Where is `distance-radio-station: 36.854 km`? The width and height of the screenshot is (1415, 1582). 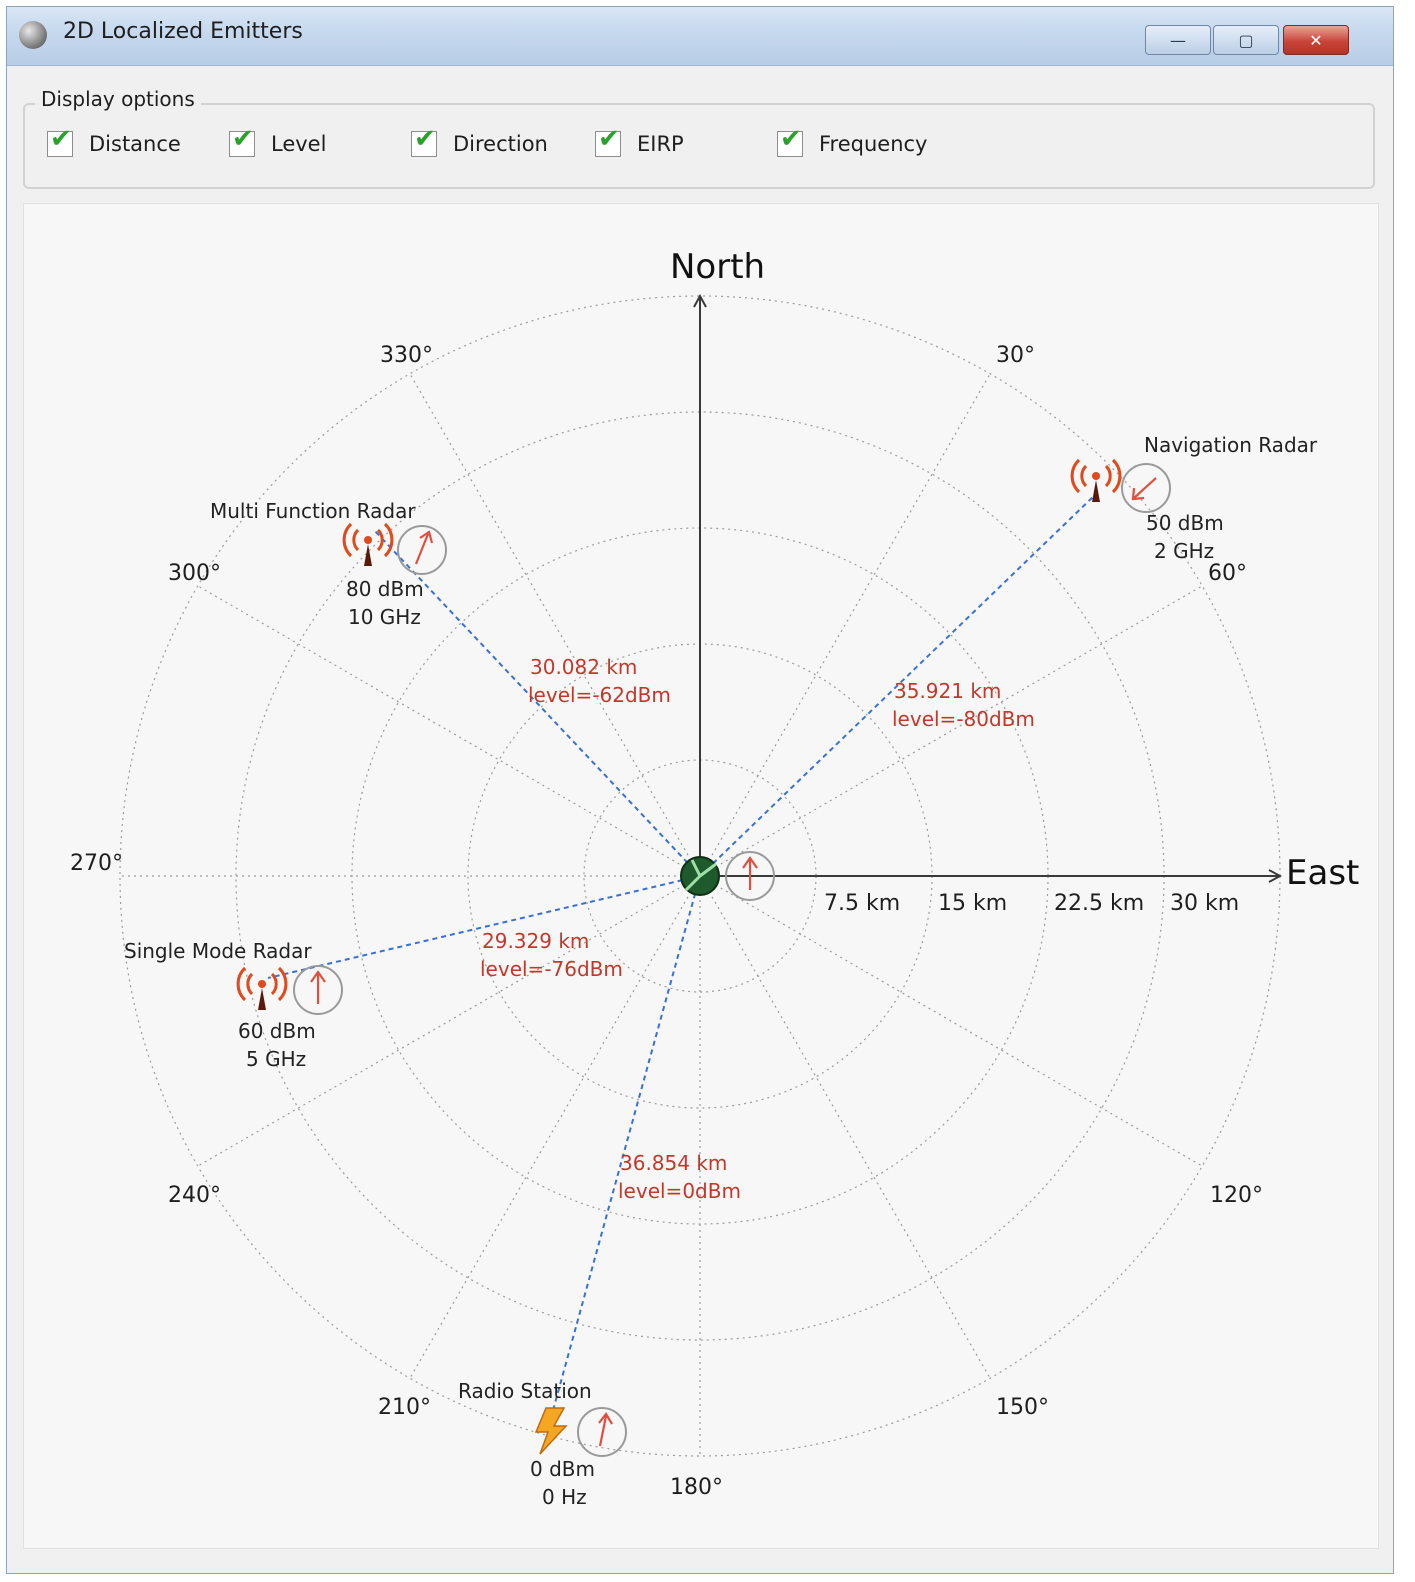
distance-radio-station: 36.854 km is located at coordinates (673, 1163).